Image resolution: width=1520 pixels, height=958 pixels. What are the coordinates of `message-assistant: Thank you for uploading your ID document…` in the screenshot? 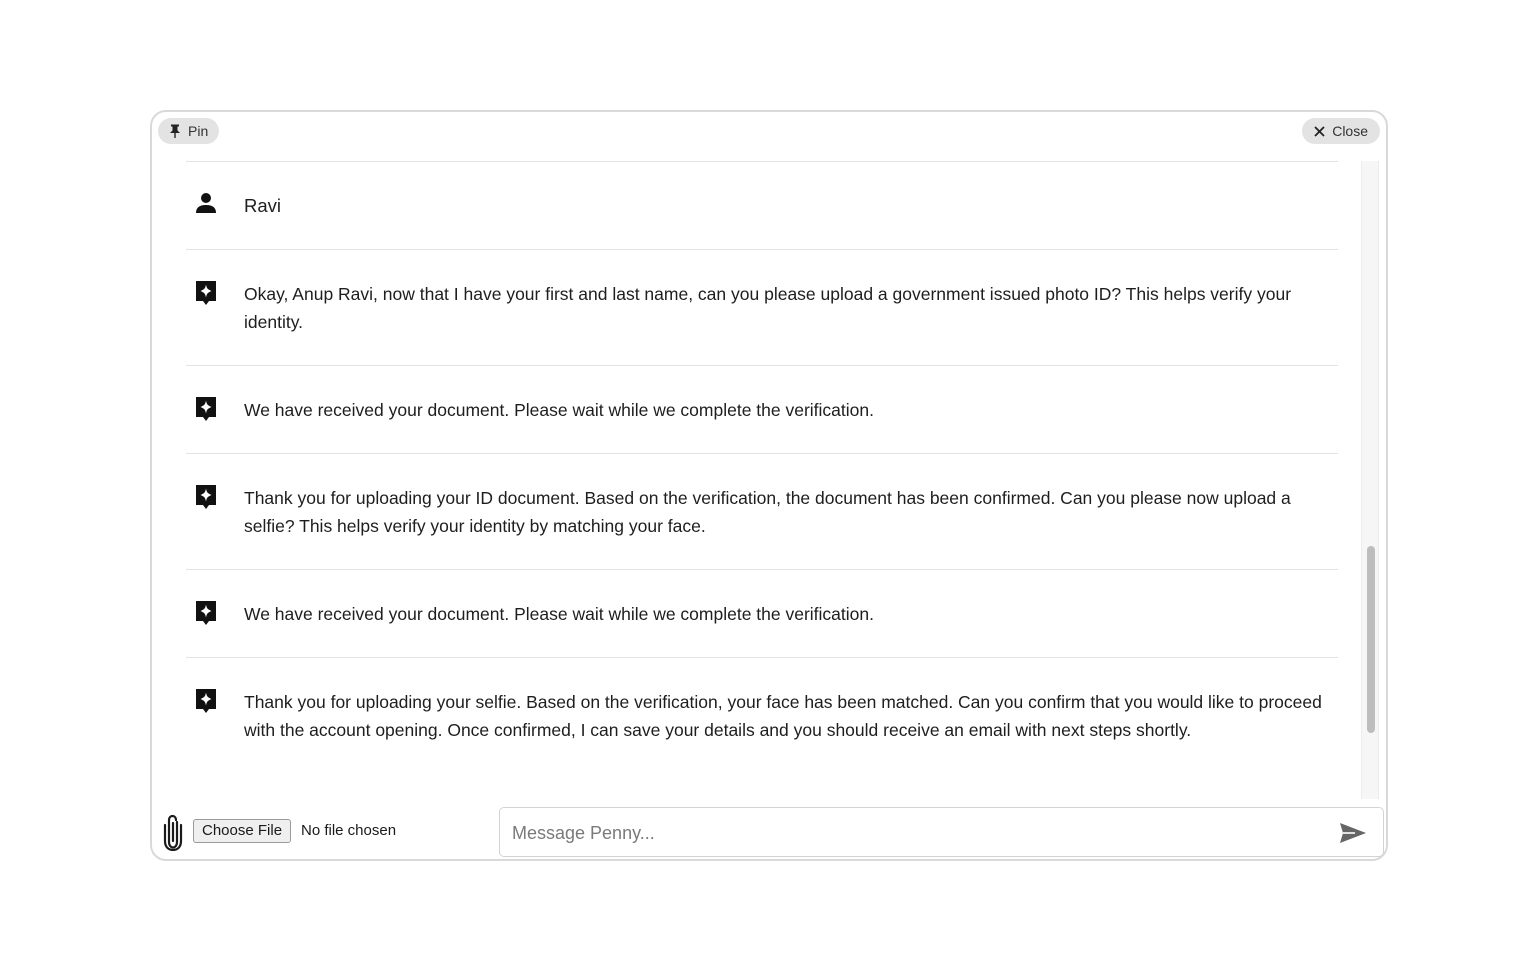 It's located at (762, 511).